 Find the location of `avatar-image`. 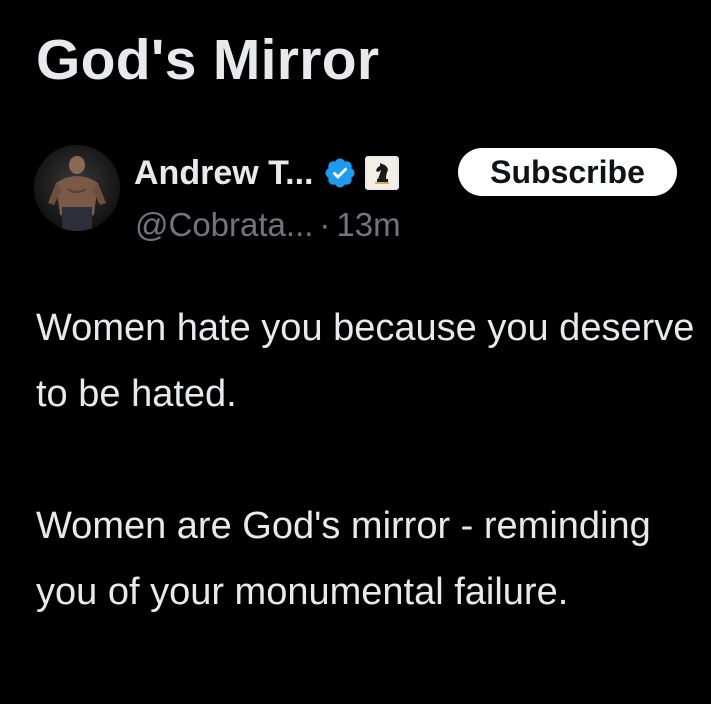

avatar-image is located at coordinates (77, 188).